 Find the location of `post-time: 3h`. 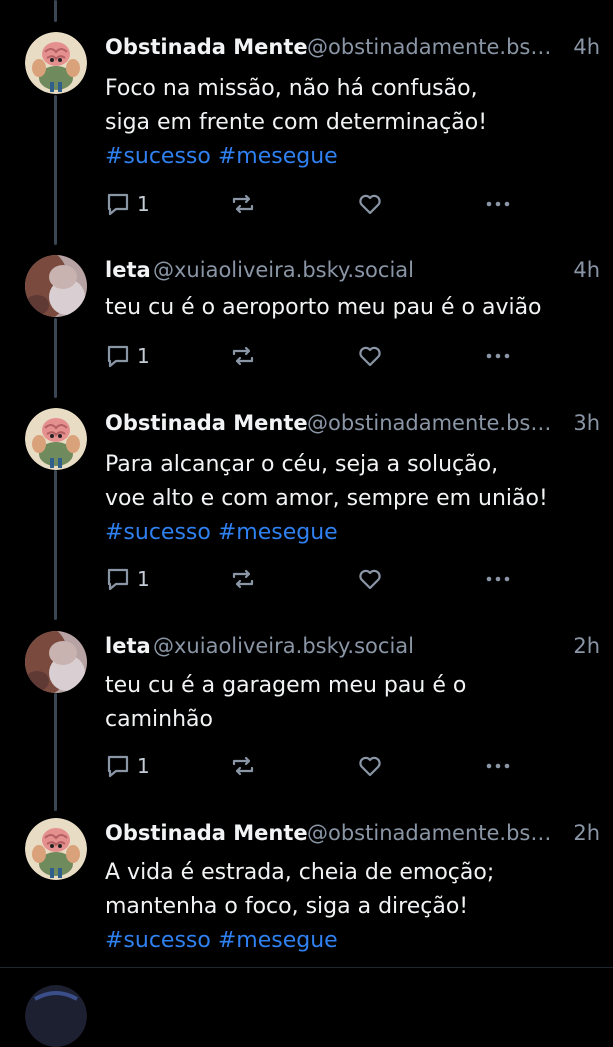

post-time: 3h is located at coordinates (586, 423).